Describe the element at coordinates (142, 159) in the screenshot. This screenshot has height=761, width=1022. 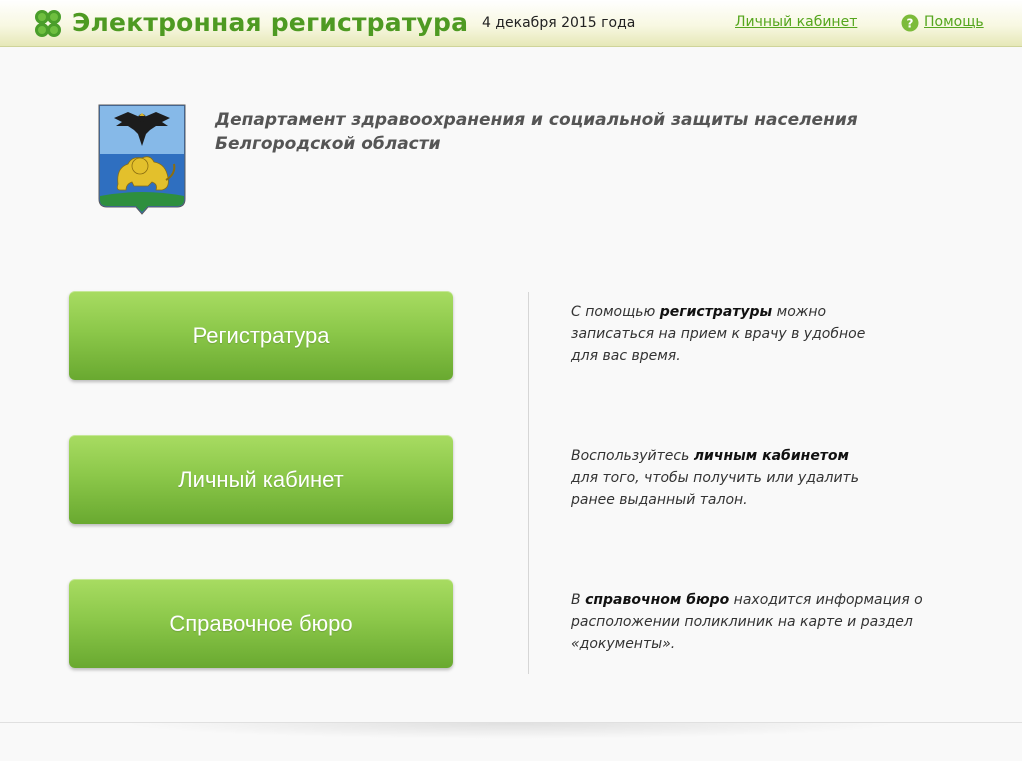
I see `belgorod-coat-of-arms` at that location.